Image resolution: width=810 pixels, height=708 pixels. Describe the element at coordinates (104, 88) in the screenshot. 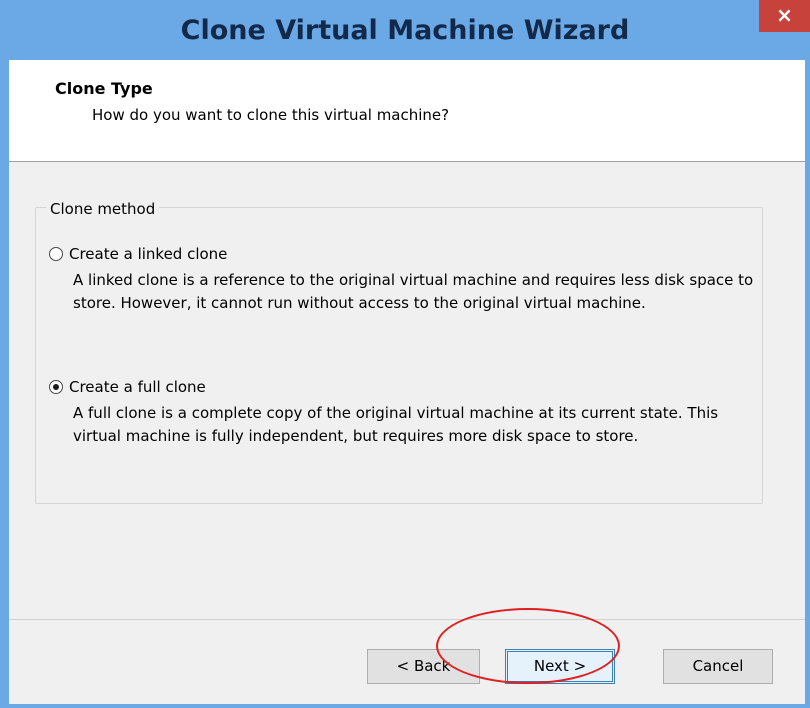

I see `page-title: Clone Type` at that location.